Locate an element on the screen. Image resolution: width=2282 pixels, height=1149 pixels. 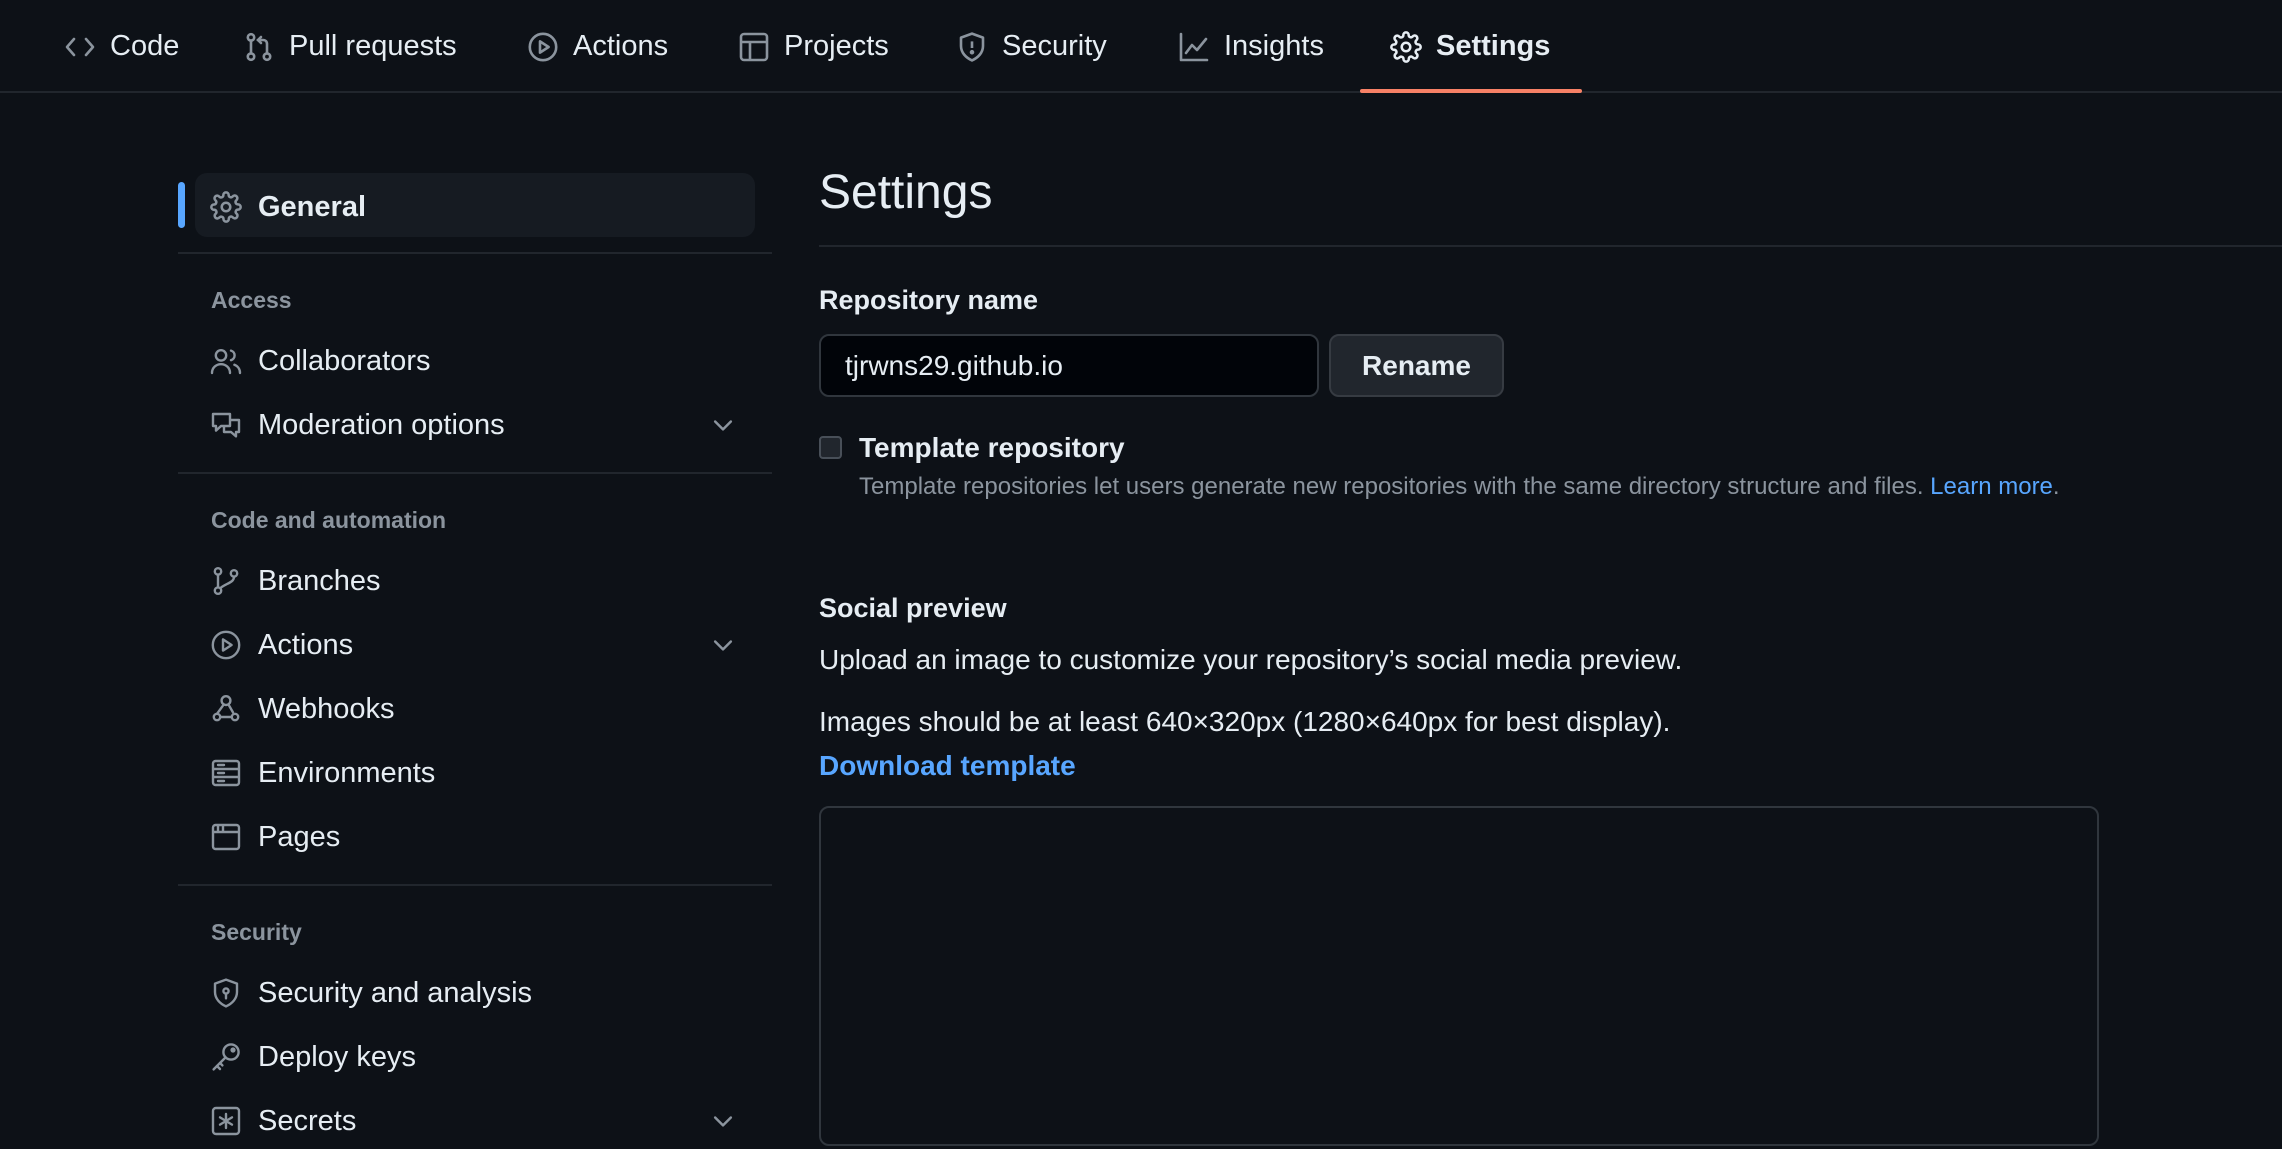
social-preview-heading: Social preview is located at coordinates (913, 608).